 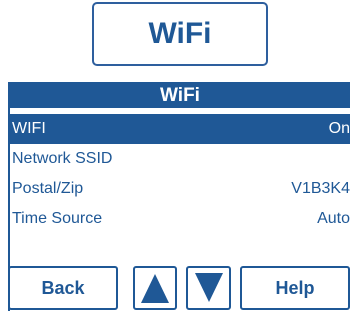 I want to click on menu-item-label: Time Source, so click(x=57, y=218).